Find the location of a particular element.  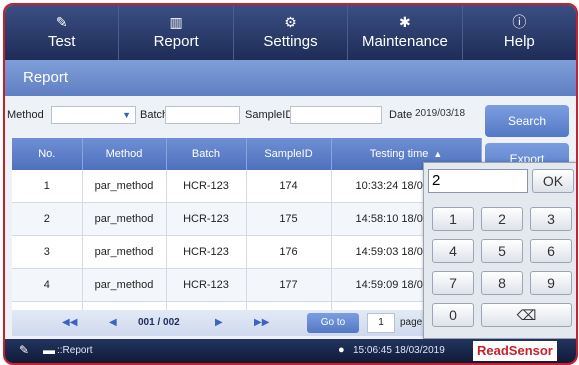

keypad-key-0: 0 is located at coordinates (453, 315).